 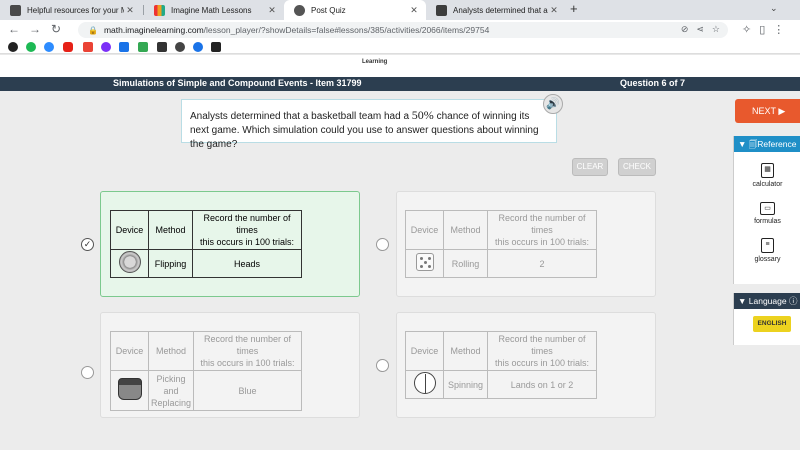 I want to click on language-panel: ▼ Language ⓘ ENGLISH, so click(x=766, y=319).